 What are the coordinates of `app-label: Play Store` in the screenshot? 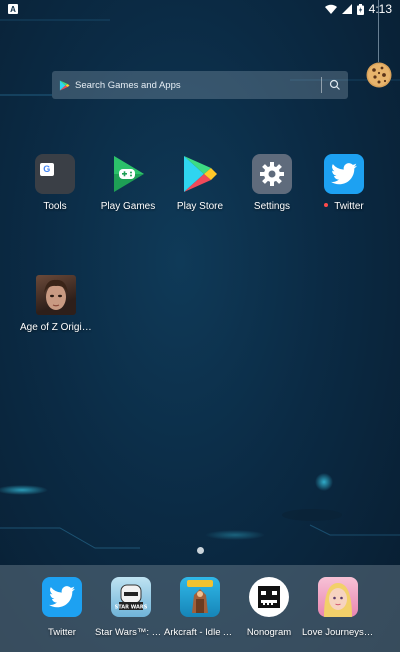 It's located at (200, 206).